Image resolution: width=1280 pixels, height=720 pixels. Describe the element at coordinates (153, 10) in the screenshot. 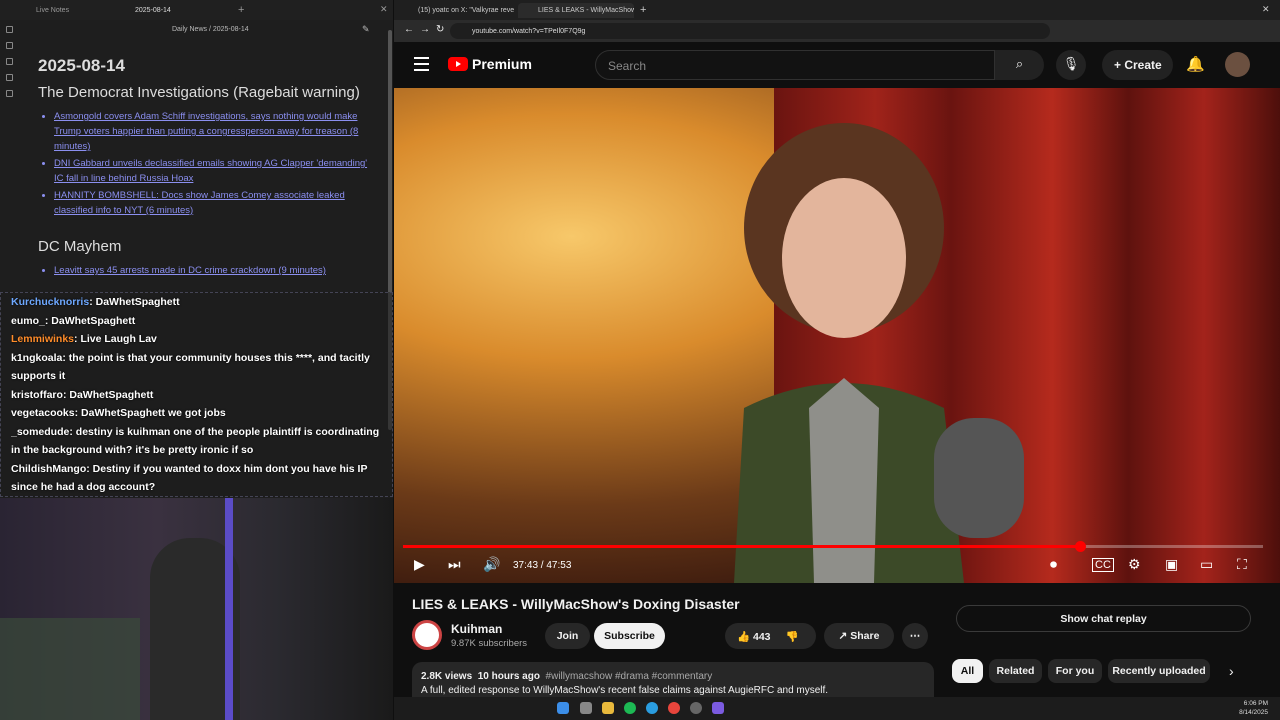

I see `tab-date: 2025-08-14` at that location.